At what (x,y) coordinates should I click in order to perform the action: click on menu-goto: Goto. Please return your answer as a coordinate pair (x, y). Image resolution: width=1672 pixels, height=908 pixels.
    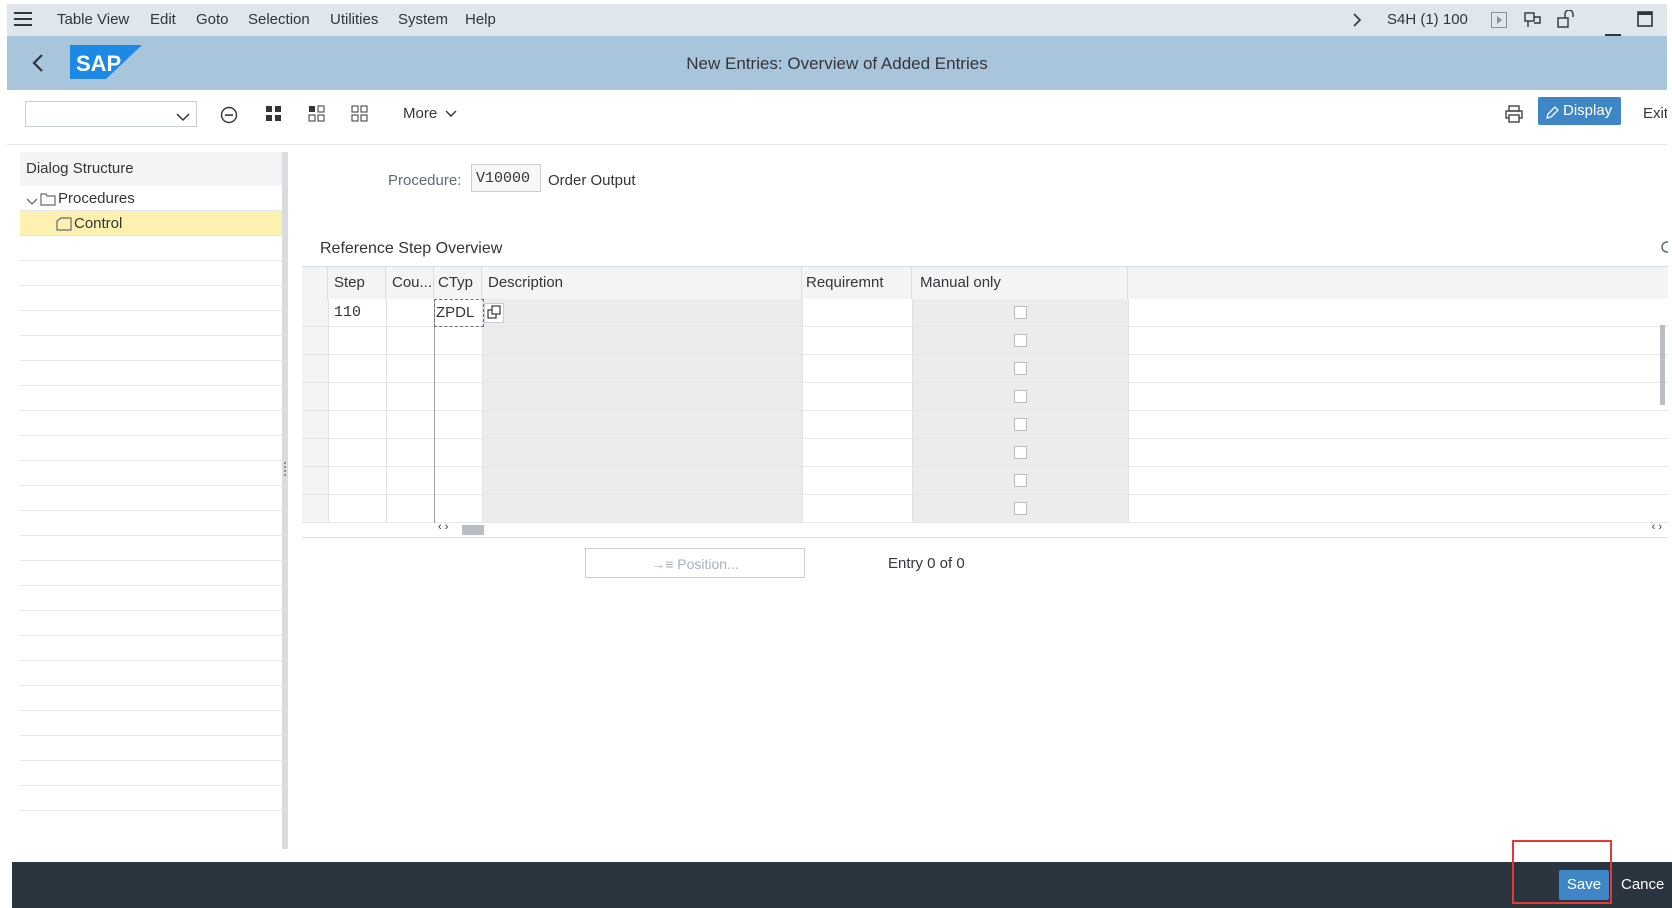
    Looking at the image, I should click on (212, 19).